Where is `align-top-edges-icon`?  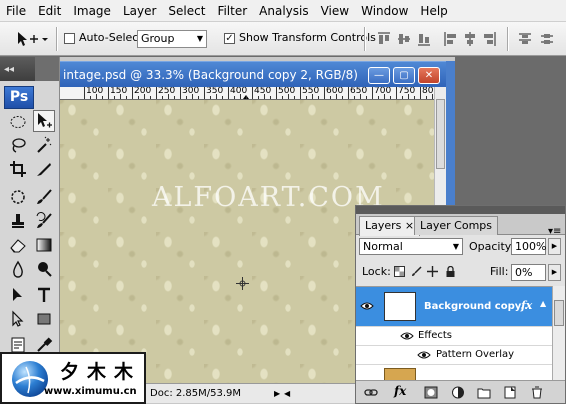 align-top-edges-icon is located at coordinates (384, 39).